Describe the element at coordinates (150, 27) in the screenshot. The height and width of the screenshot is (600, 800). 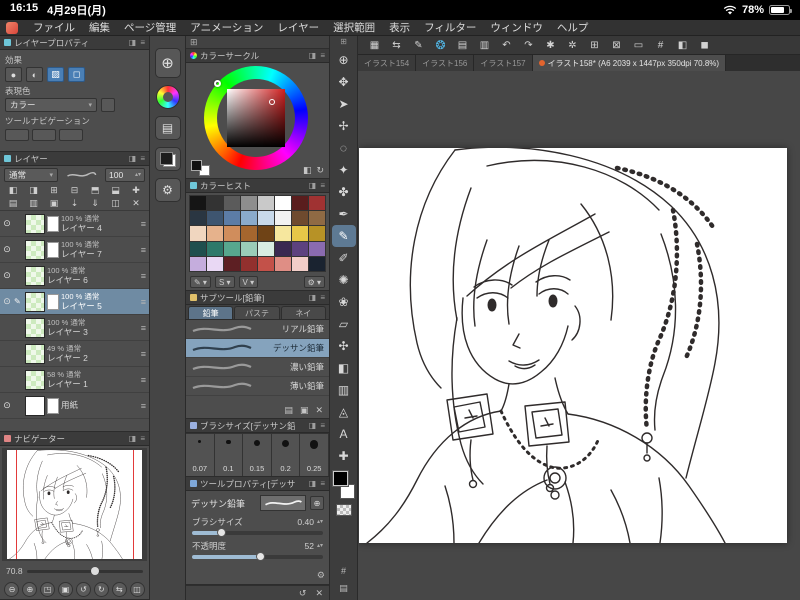
I see `menu-item-3: ページ管理` at that location.